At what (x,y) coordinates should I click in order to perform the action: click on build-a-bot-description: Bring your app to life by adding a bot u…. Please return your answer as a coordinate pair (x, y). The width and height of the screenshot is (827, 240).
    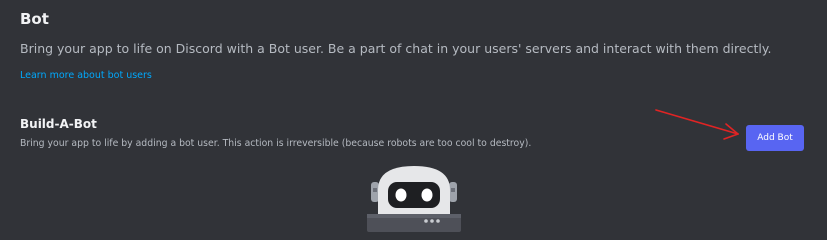
    Looking at the image, I should click on (276, 143).